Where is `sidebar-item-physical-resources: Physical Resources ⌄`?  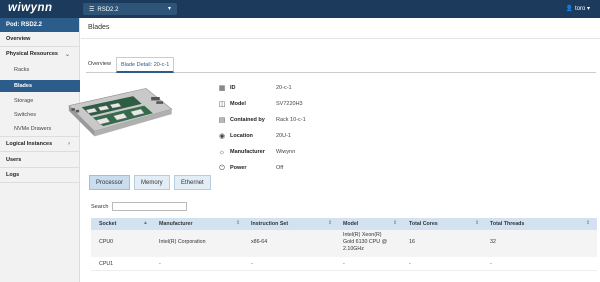
sidebar-item-physical-resources: Physical Resources ⌄ is located at coordinates (40, 54).